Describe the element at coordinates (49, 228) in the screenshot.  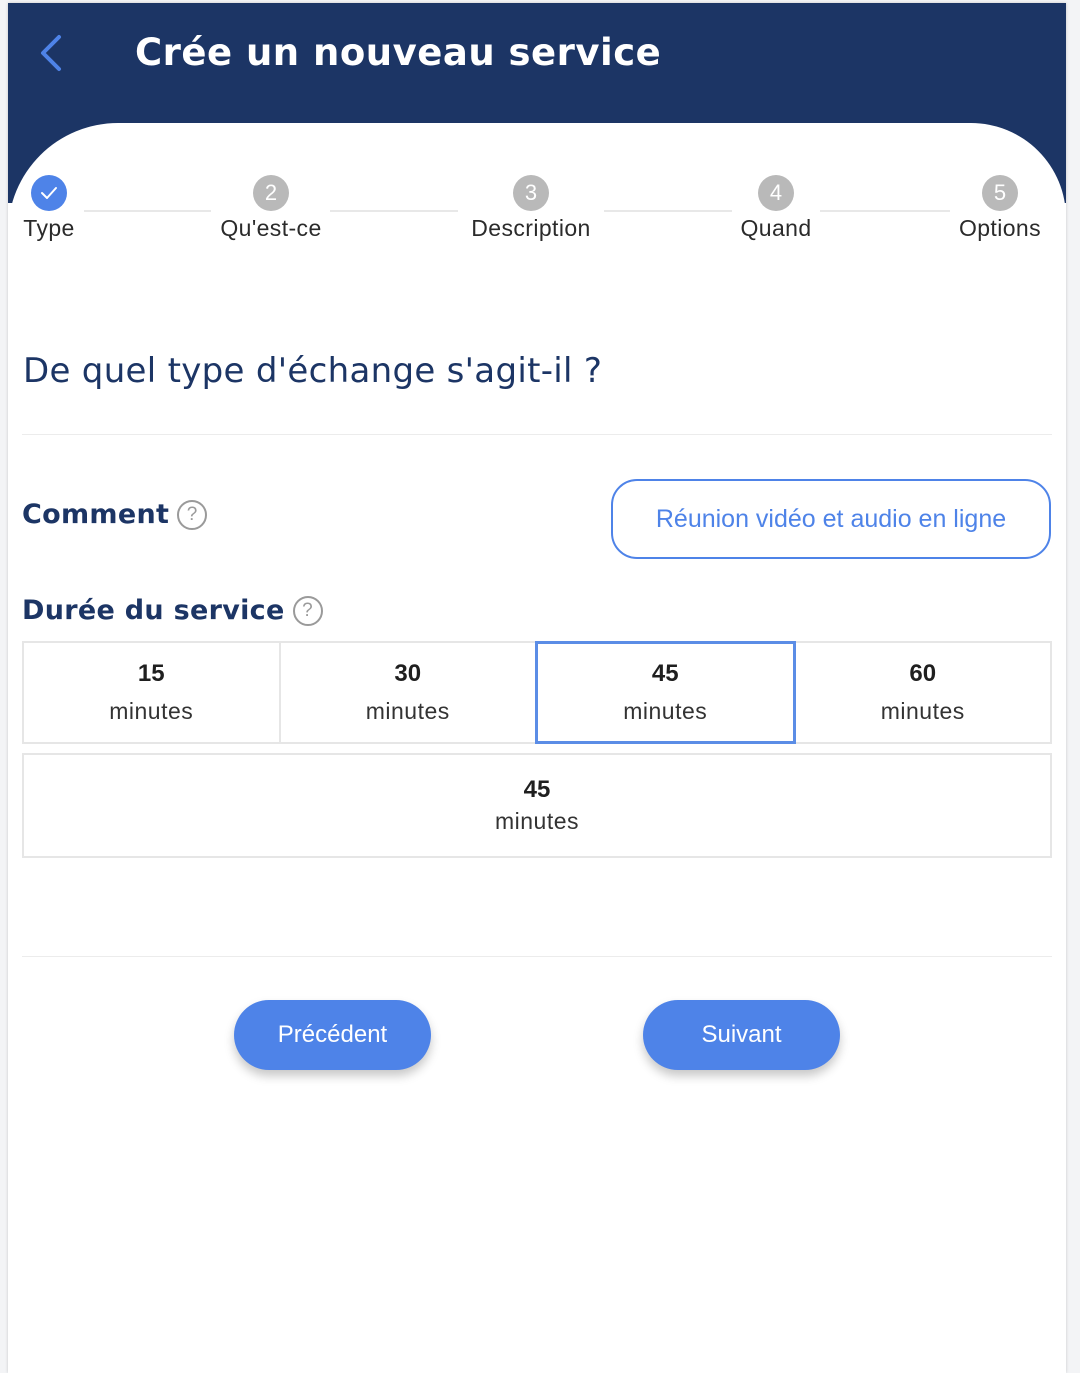
I see `step-label: Type` at that location.